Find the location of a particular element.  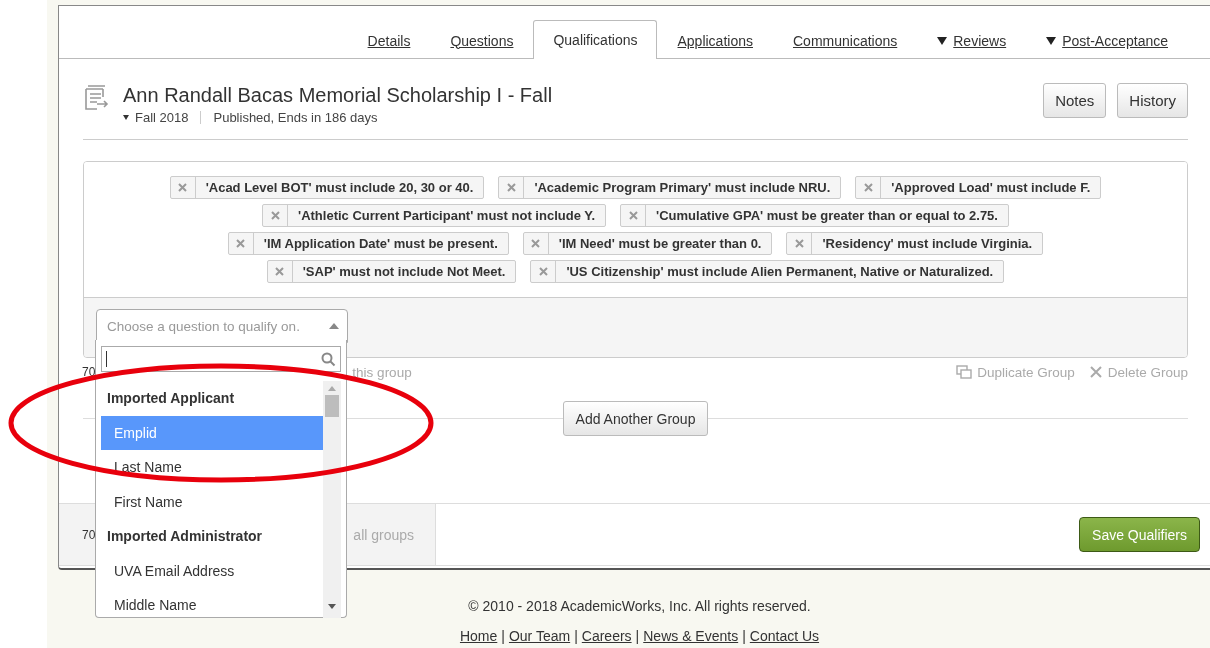

tab: Questions is located at coordinates (482, 40).